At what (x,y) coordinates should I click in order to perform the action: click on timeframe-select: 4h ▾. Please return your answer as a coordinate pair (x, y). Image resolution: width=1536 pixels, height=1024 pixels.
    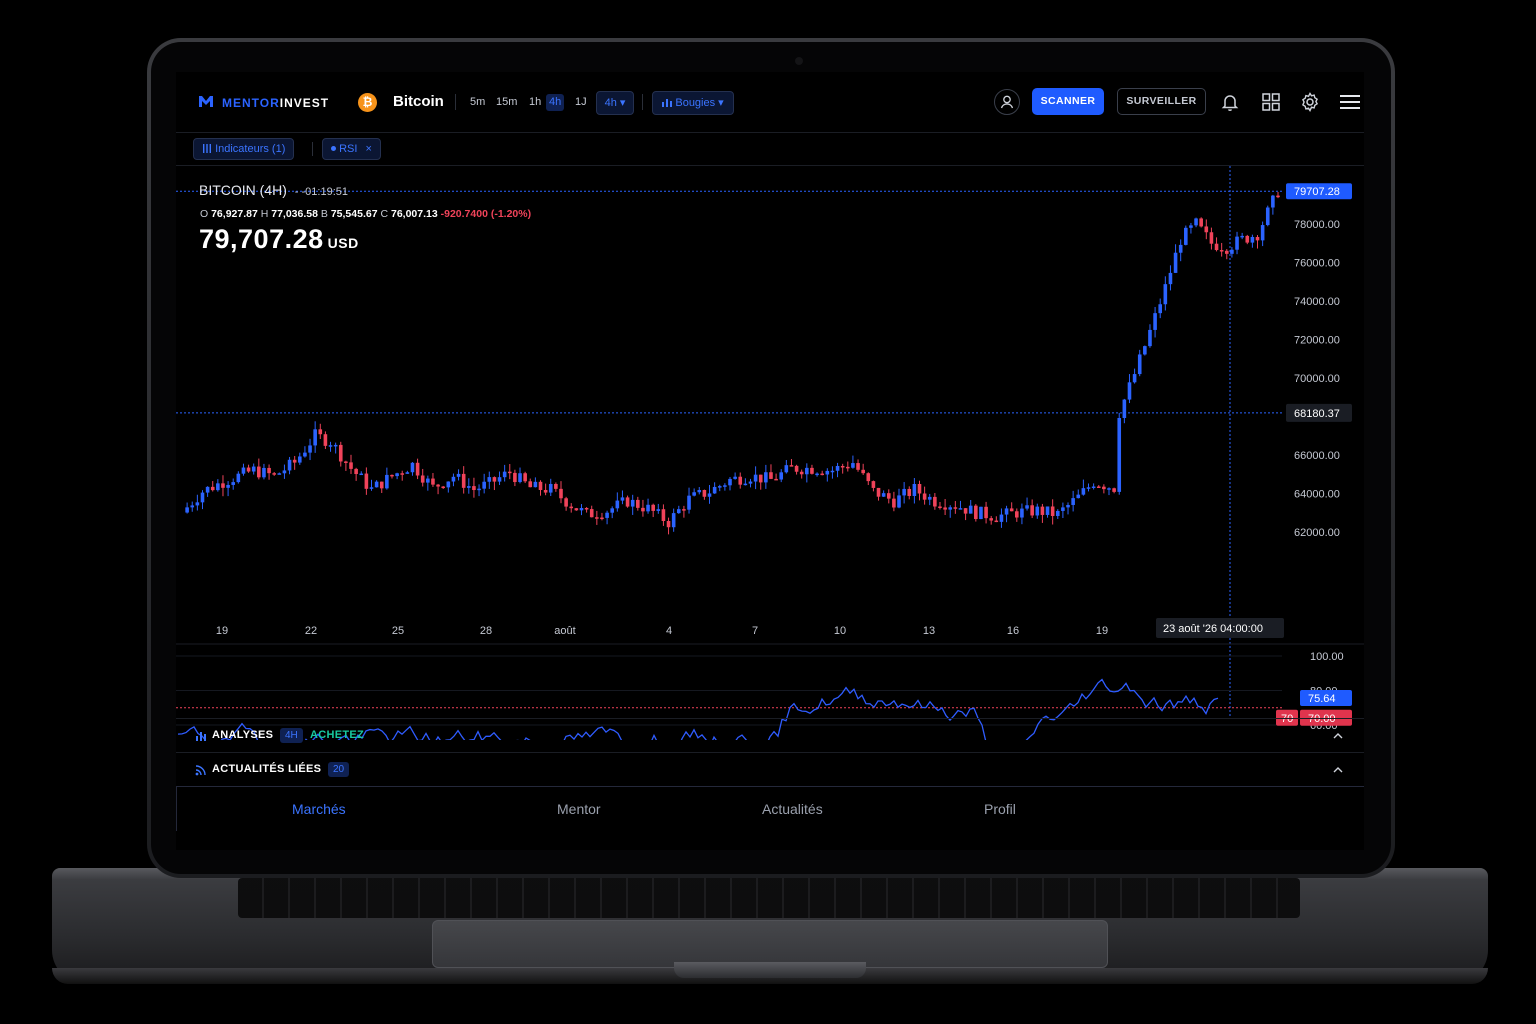
    Looking at the image, I should click on (615, 103).